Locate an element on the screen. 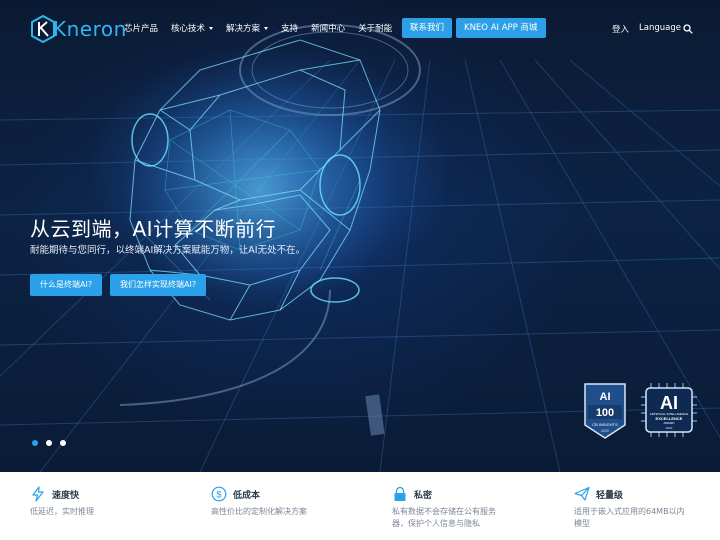 The width and height of the screenshot is (720, 540). login-link: 登入 is located at coordinates (620, 29).